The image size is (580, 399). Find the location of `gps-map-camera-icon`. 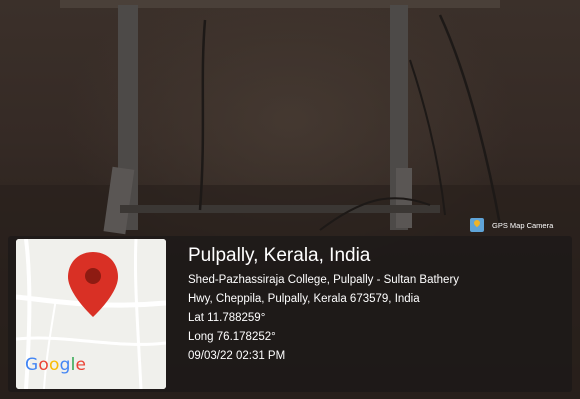

gps-map-camera-icon is located at coordinates (477, 225).